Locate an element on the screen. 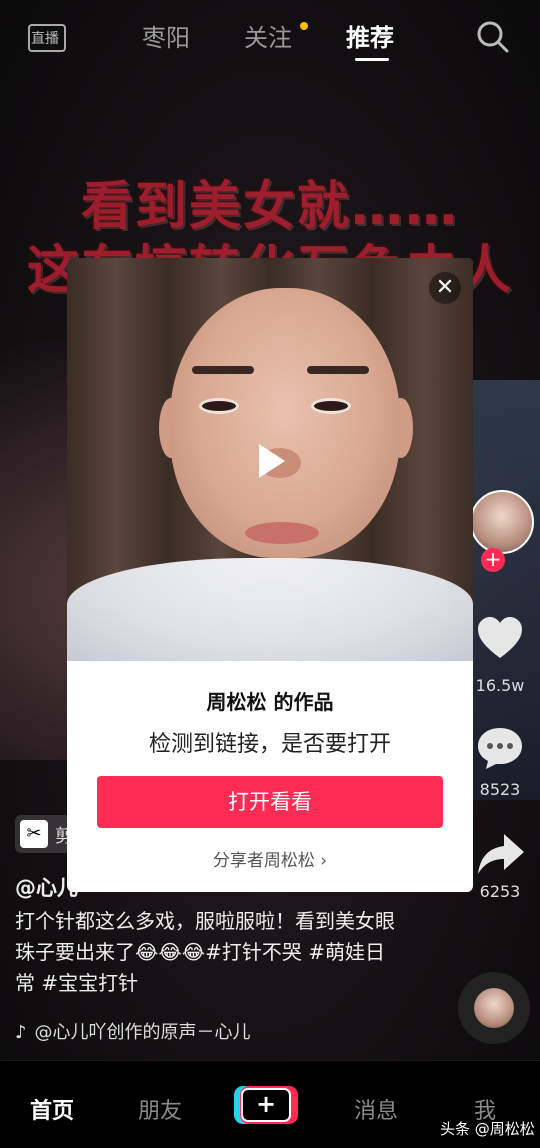 This screenshot has height=1148, width=540. search-icon is located at coordinates (493, 37).